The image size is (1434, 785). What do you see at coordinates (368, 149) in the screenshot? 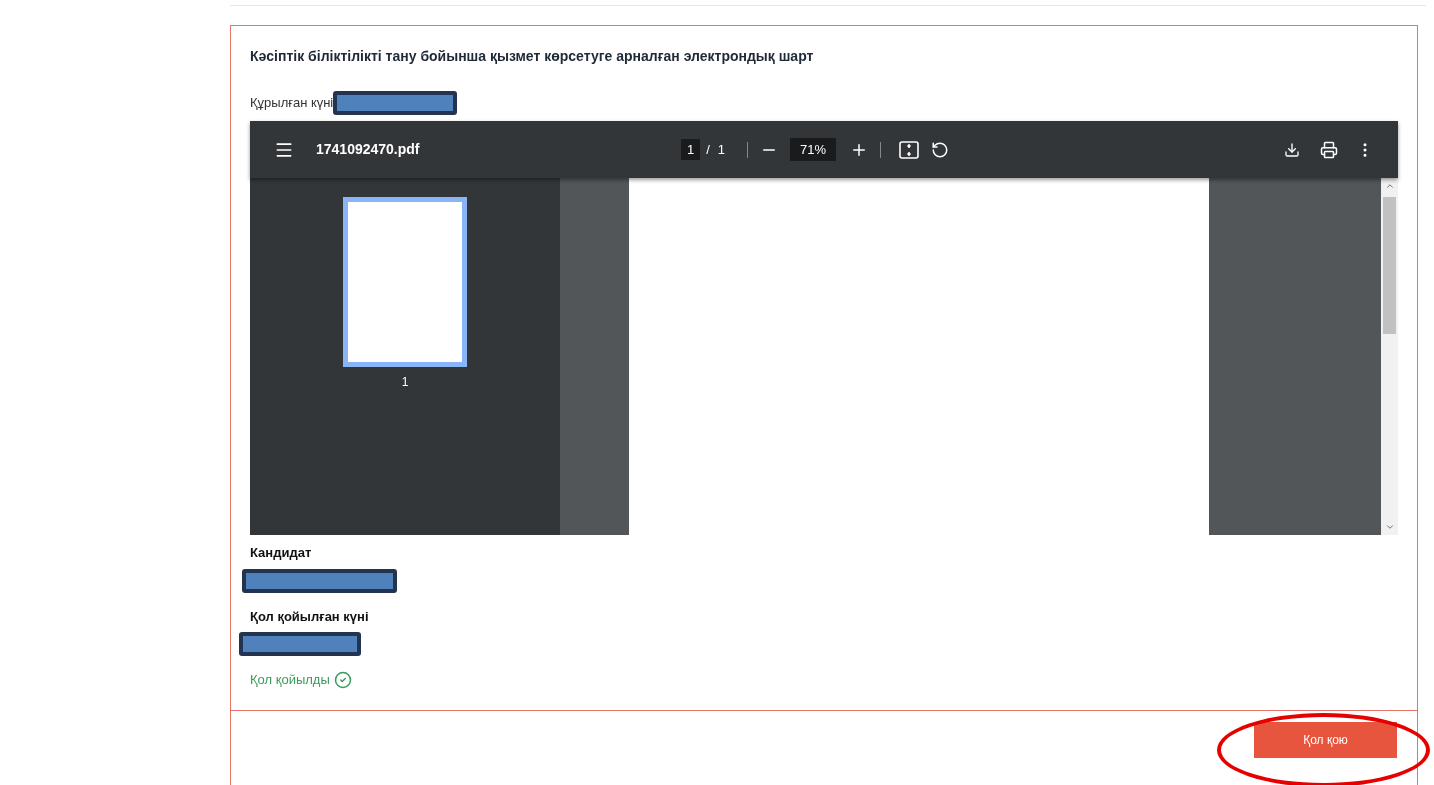
I see `pdf-filename: 1741092470.pdf` at bounding box center [368, 149].